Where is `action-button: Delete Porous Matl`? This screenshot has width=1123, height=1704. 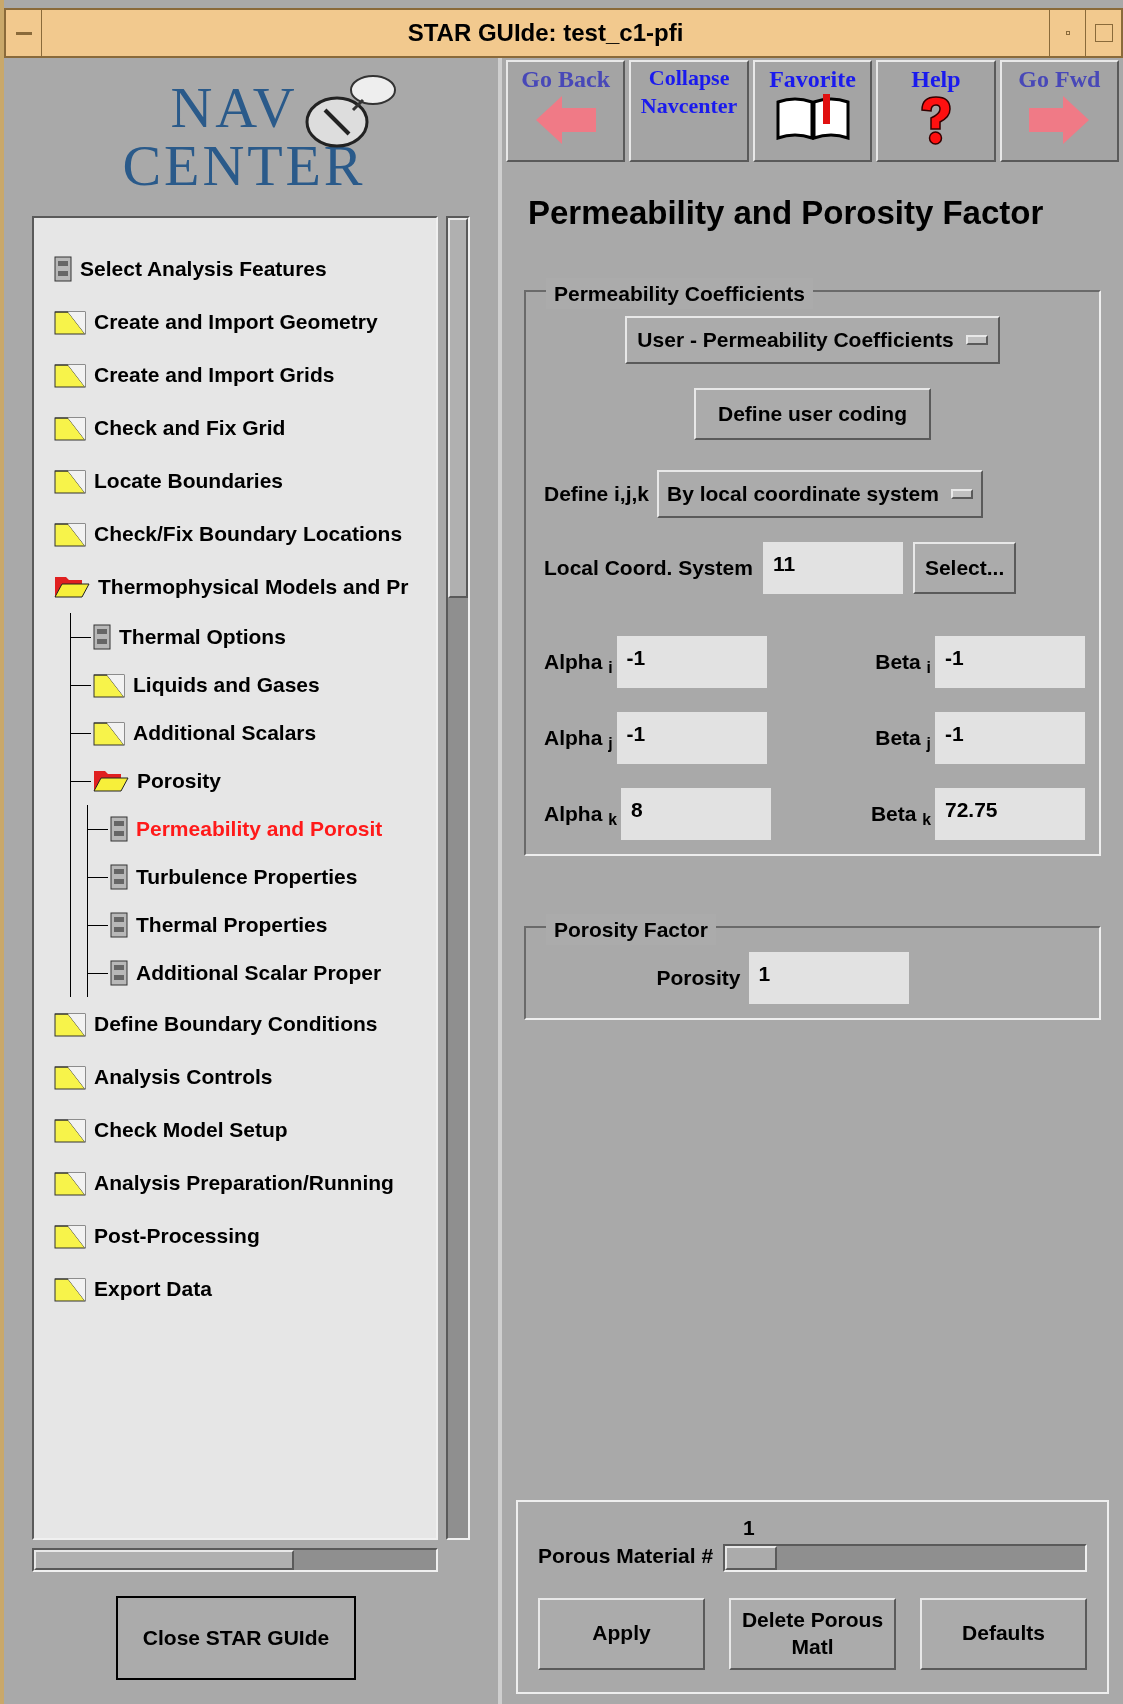 action-button: Delete Porous Matl is located at coordinates (812, 1633).